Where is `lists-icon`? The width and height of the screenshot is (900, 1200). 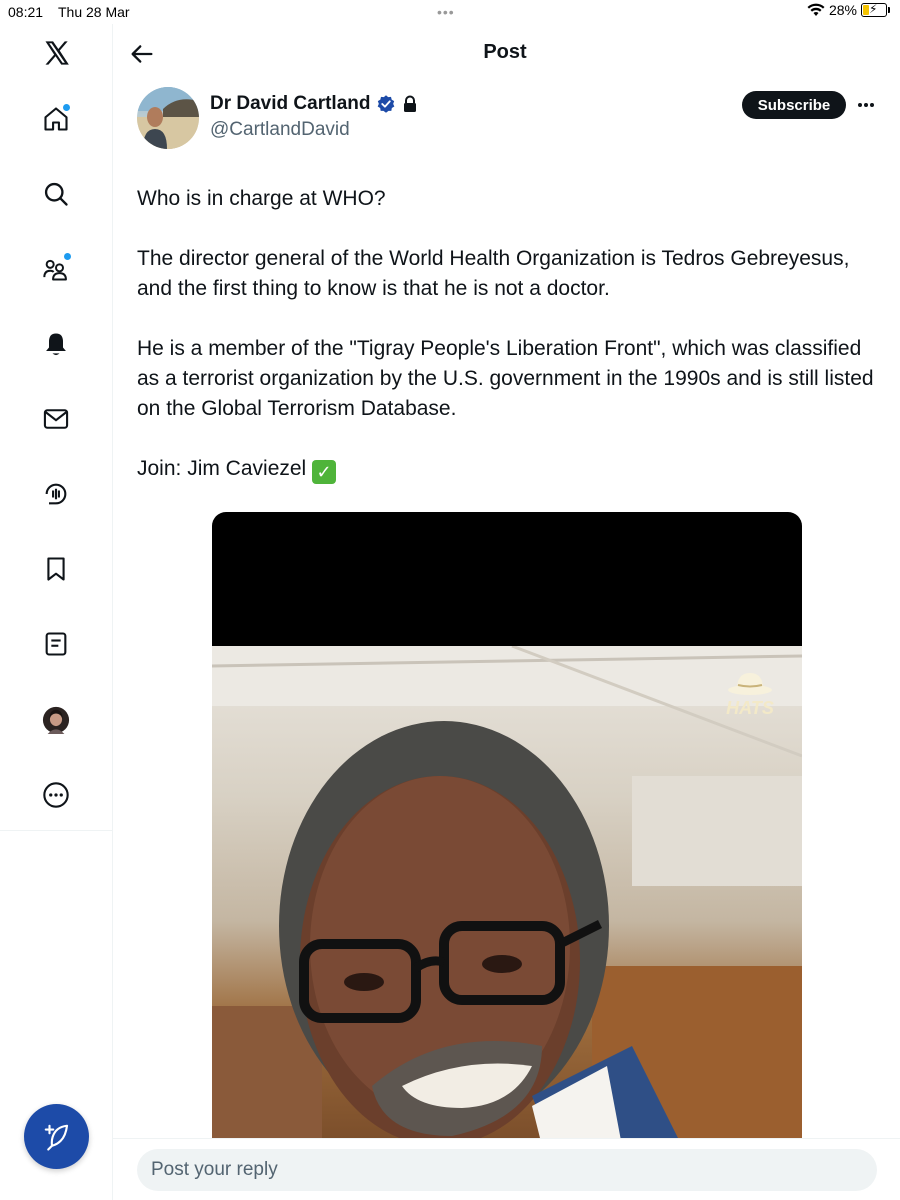 lists-icon is located at coordinates (56, 644).